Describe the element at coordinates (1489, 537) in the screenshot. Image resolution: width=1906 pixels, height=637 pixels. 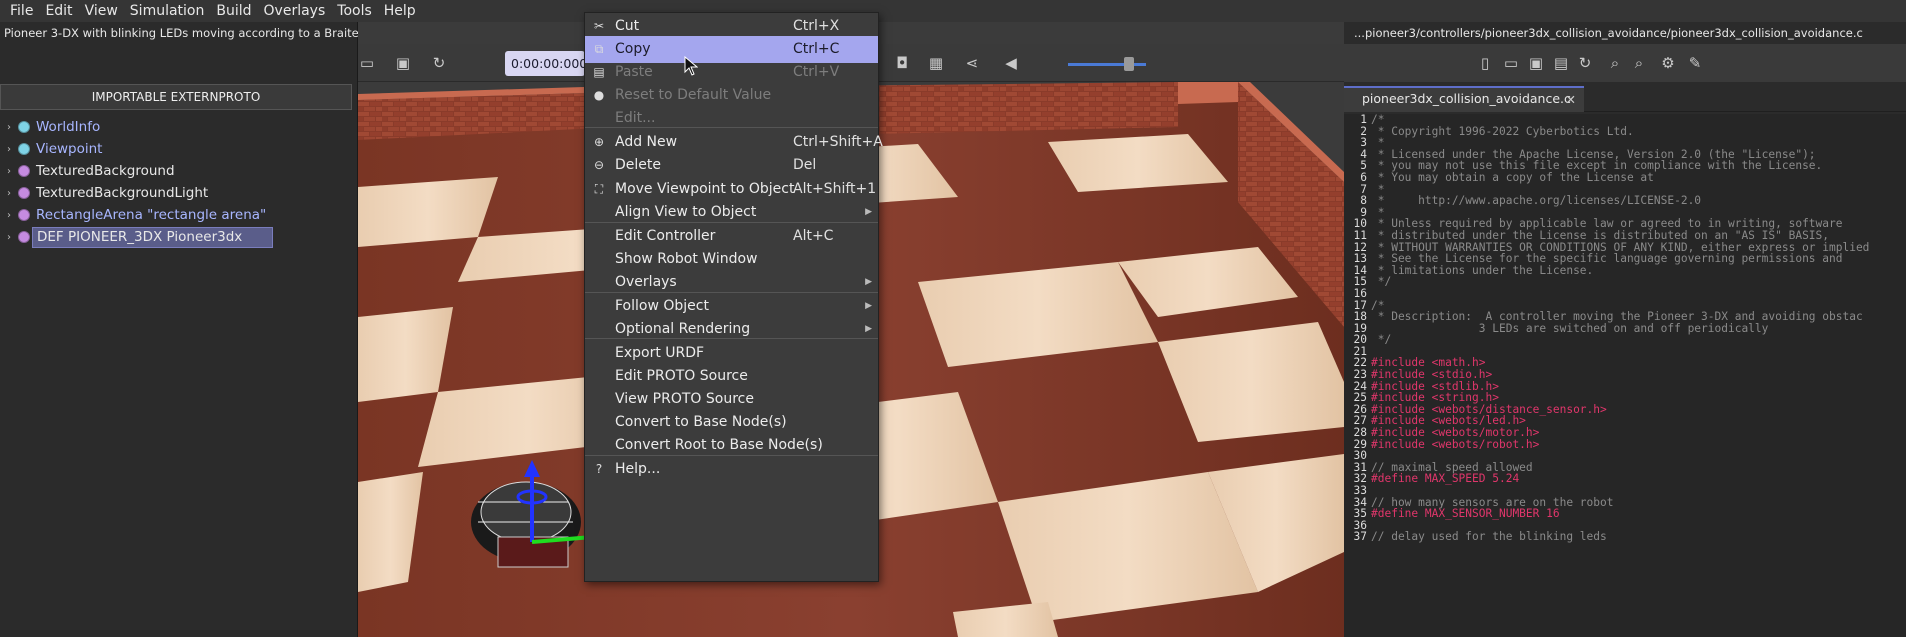
I see `code-text: // delay used for the blinking leds` at that location.